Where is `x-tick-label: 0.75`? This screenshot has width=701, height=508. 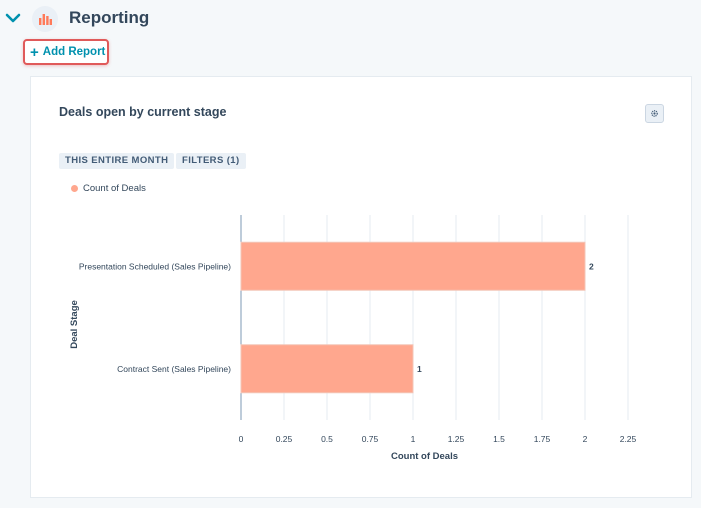
x-tick-label: 0.75 is located at coordinates (370, 439).